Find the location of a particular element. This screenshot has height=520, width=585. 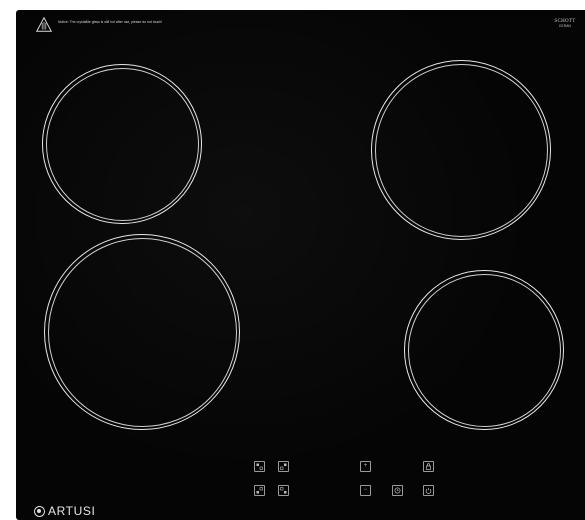

decrease-power-button: − is located at coordinates (365, 490).